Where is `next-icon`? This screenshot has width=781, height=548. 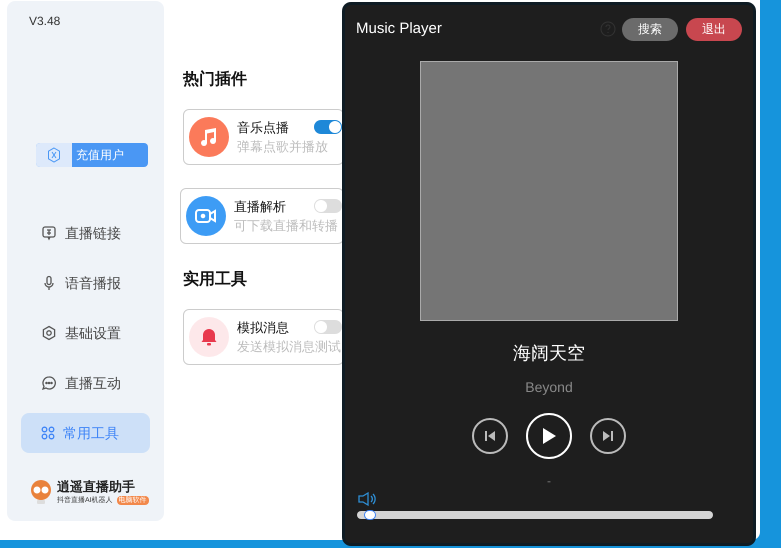 next-icon is located at coordinates (608, 436).